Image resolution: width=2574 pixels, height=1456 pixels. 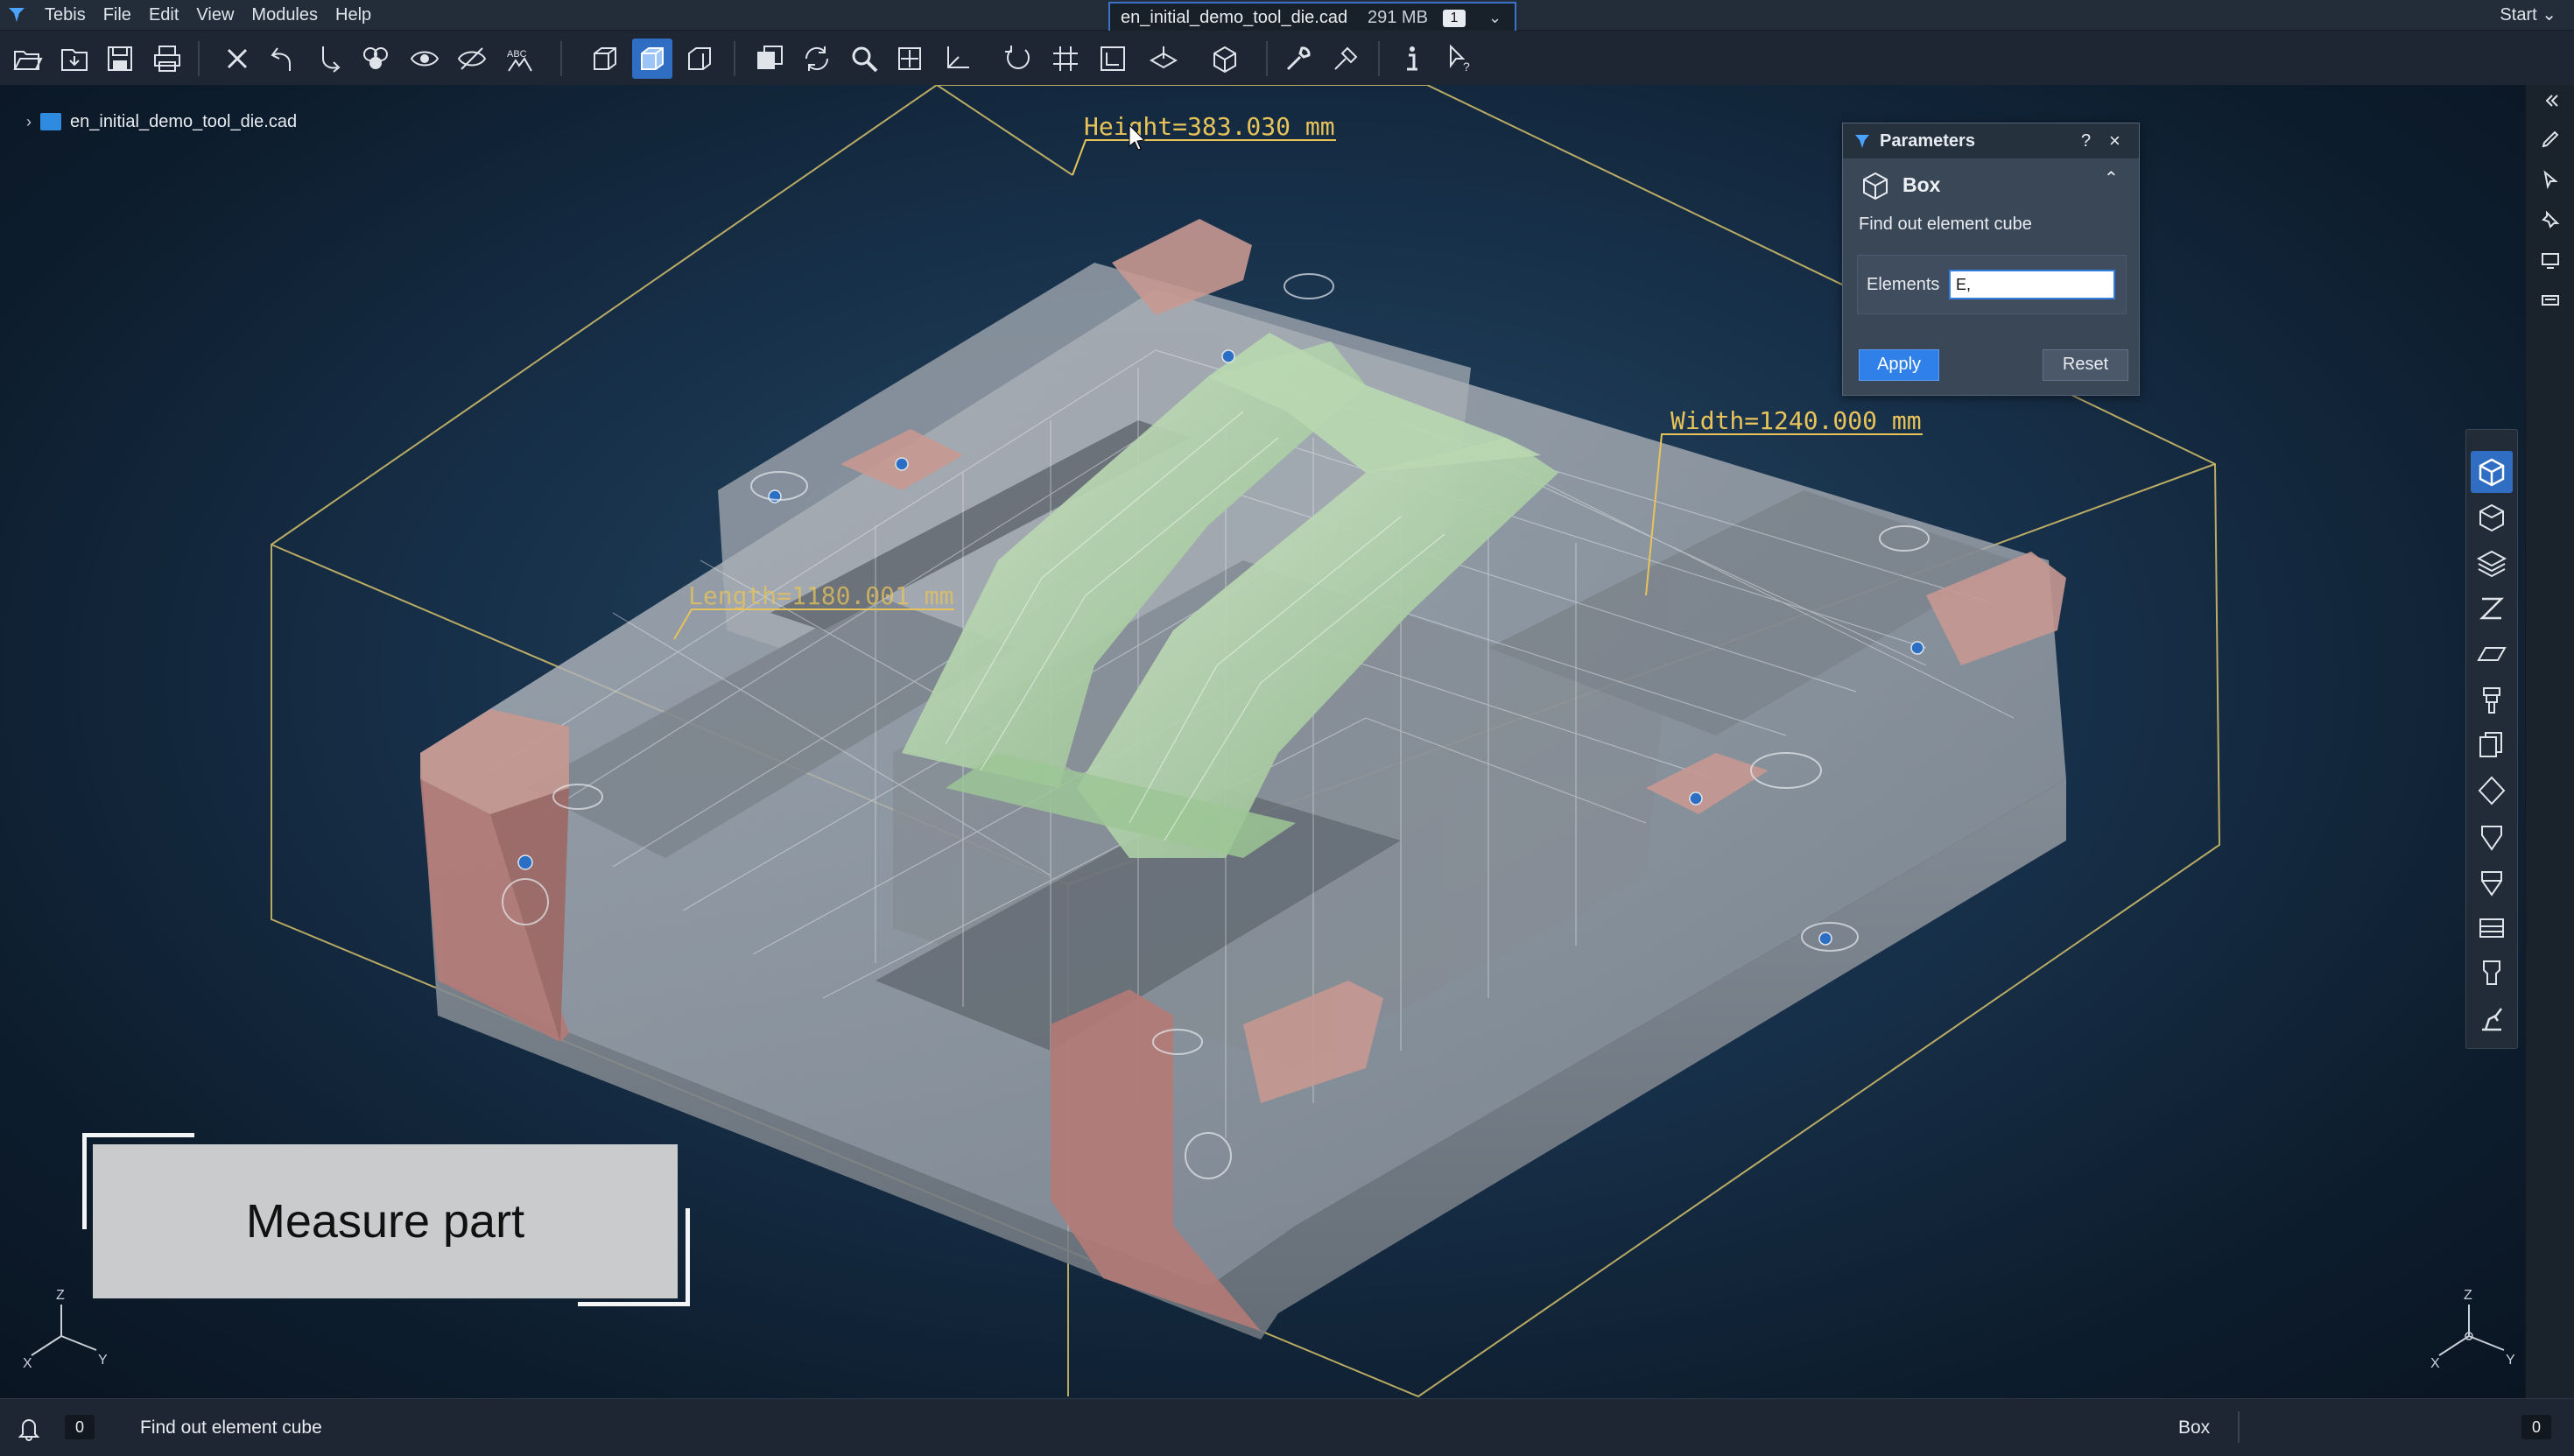 I want to click on help-cursor-icon: ?, so click(x=1461, y=59).